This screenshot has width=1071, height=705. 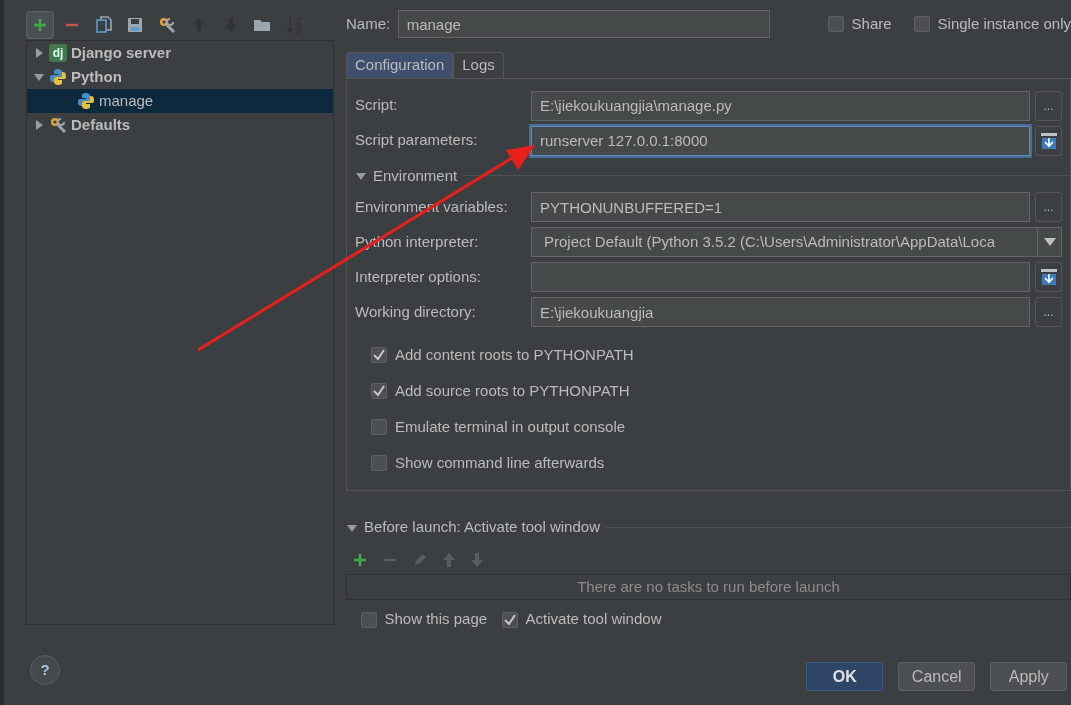 I want to click on checkbox-label: Share, so click(x=871, y=24).